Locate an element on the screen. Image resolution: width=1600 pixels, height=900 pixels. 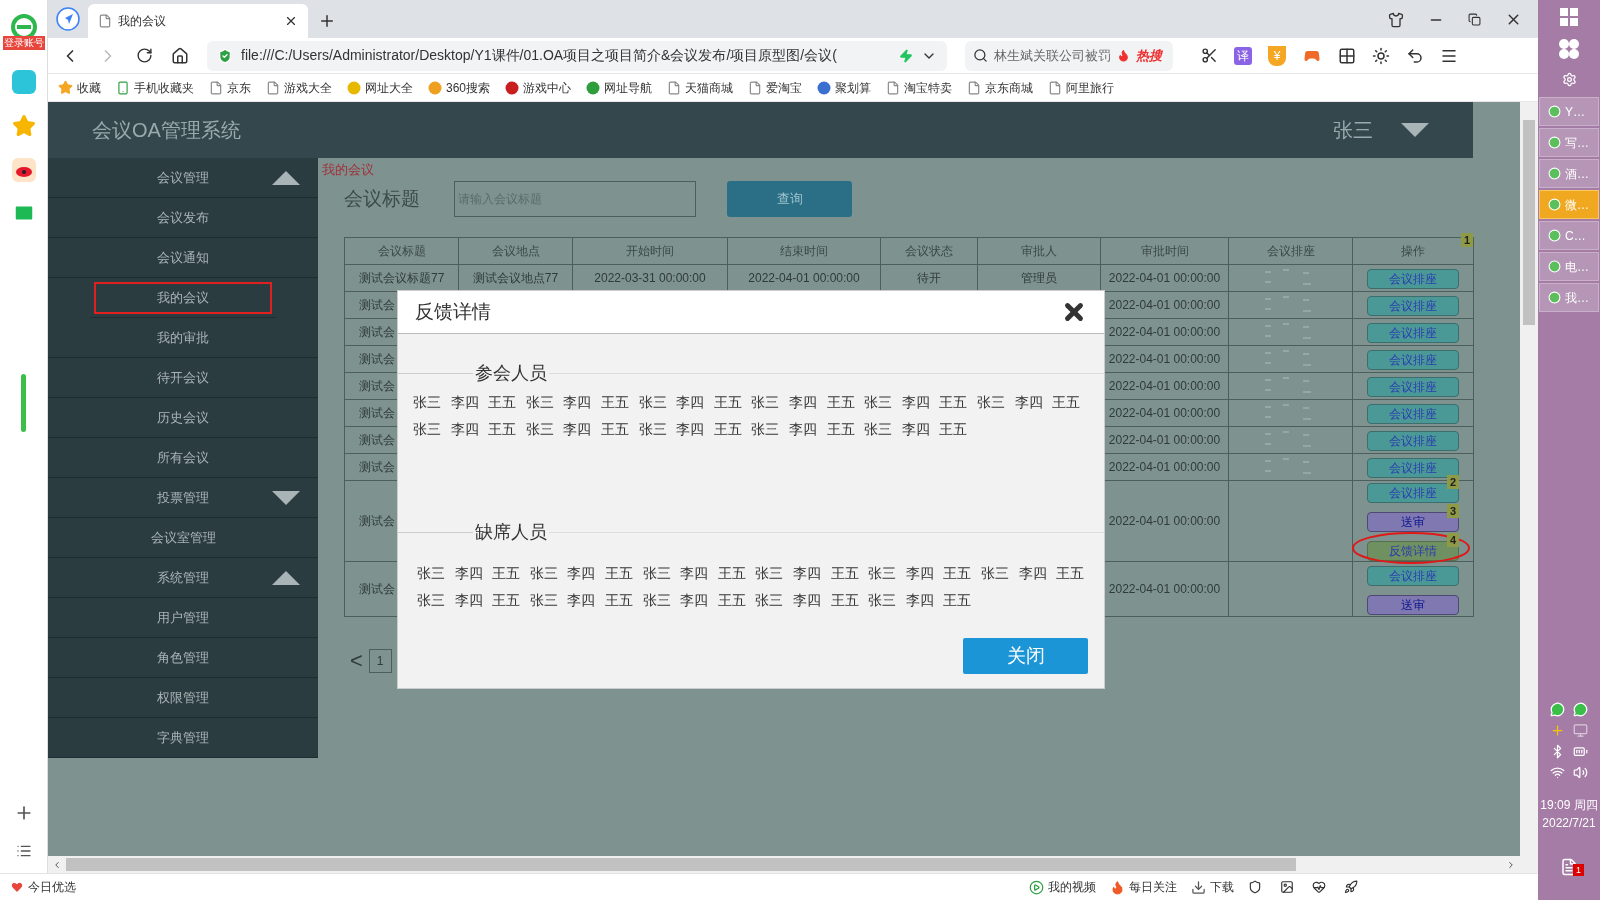
fan-icon is located at coordinates (1569, 49).